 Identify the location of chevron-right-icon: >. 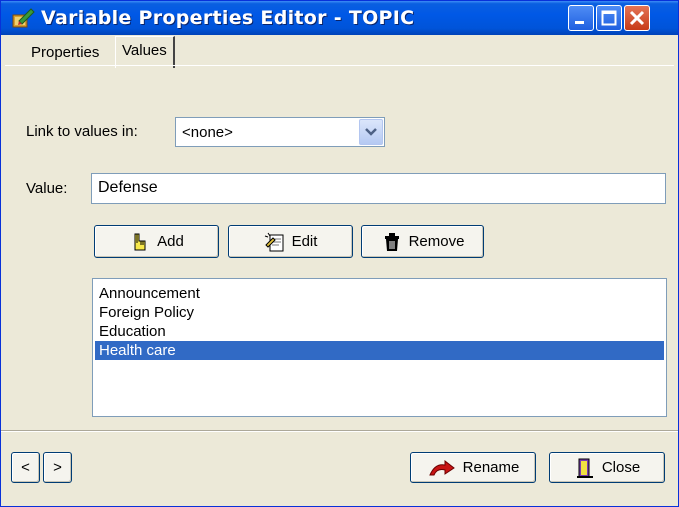
(57, 467).